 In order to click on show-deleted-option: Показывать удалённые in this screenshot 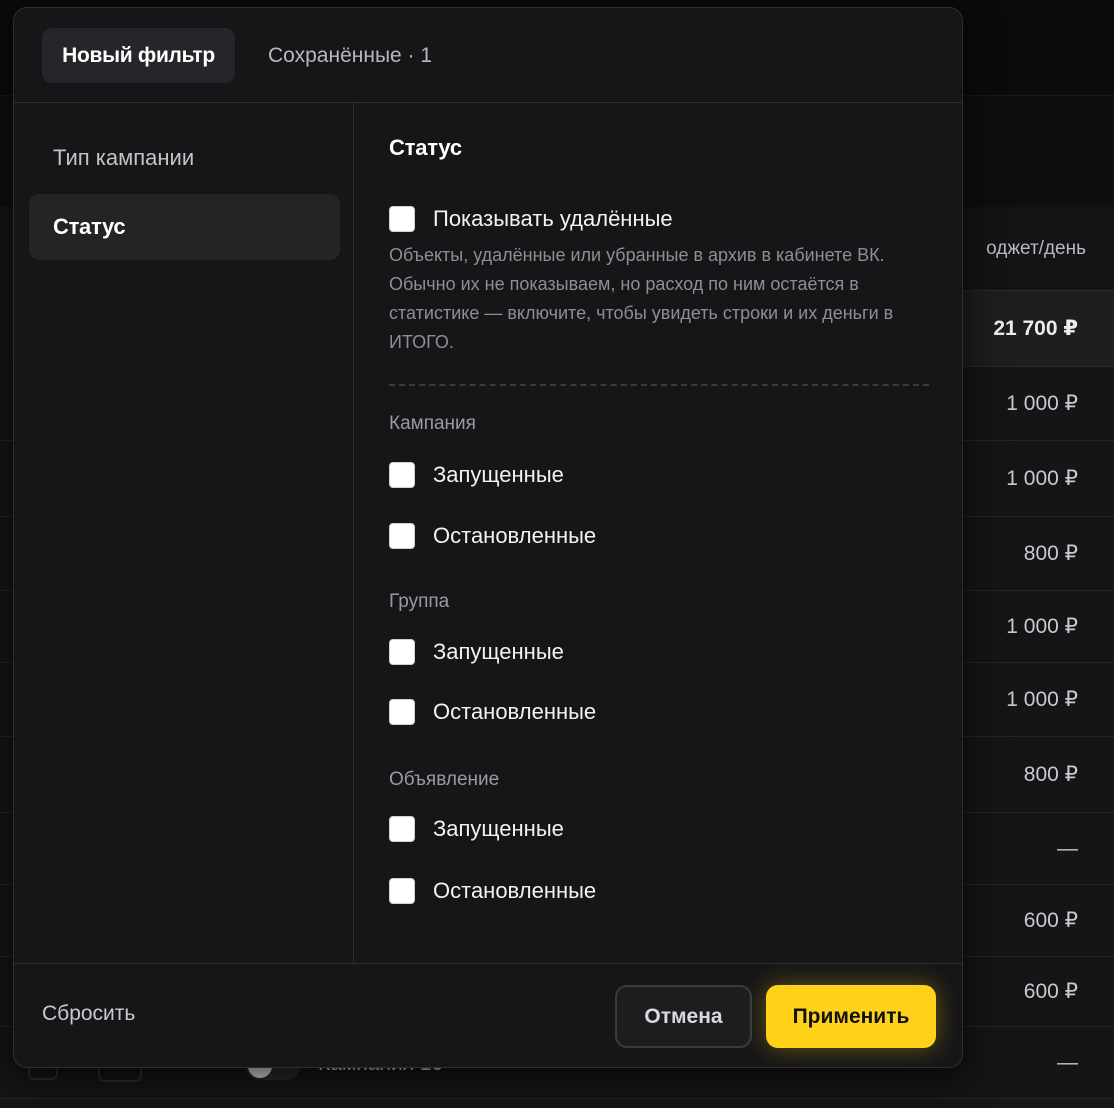, I will do `click(531, 219)`.